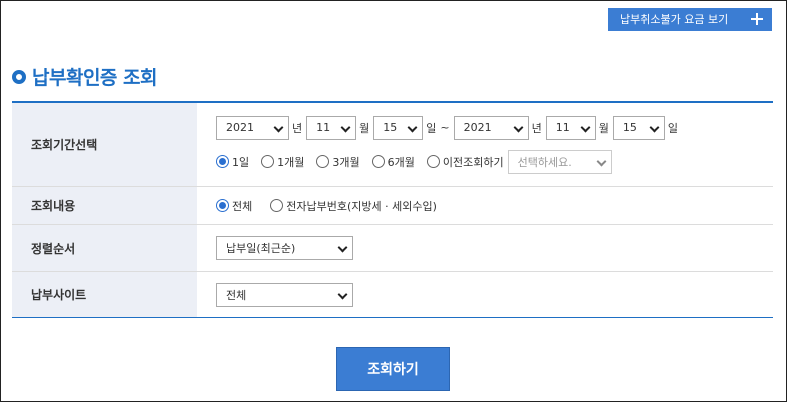 The height and width of the screenshot is (402, 787). Describe the element at coordinates (401, 162) in the screenshot. I see `radio-6-months-label: 6개월` at that location.